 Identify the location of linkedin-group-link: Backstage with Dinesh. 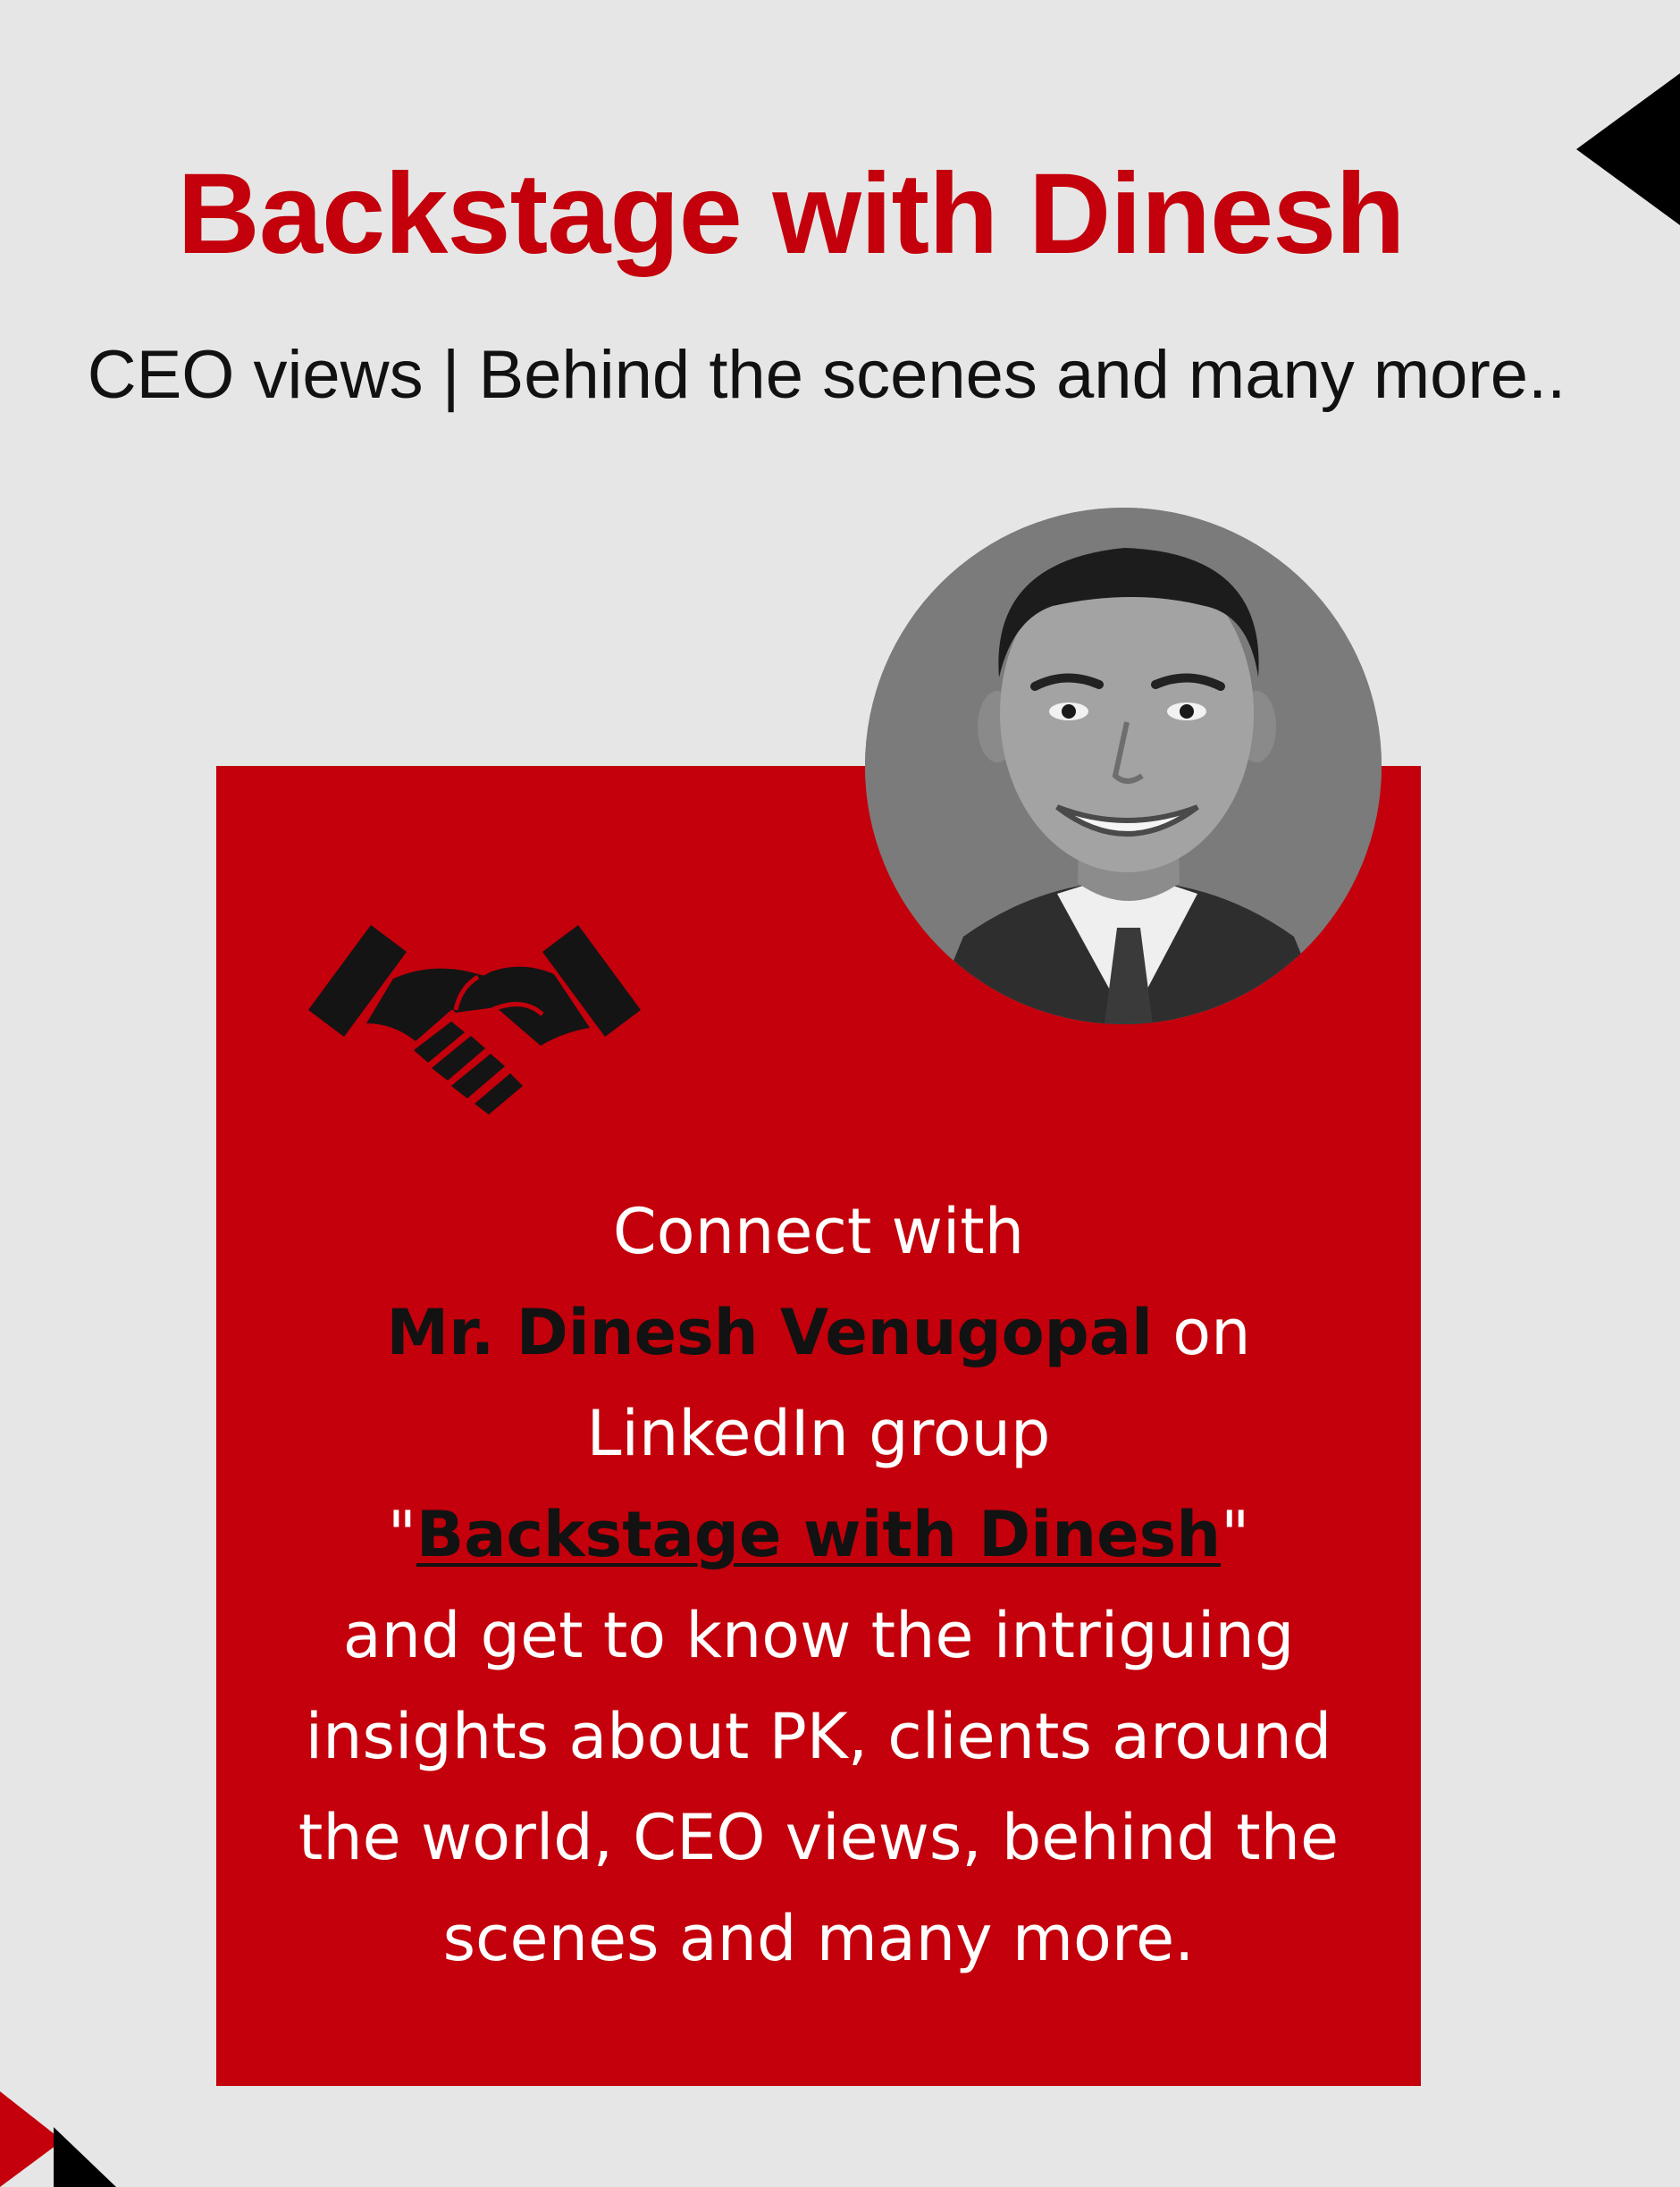
(818, 1535).